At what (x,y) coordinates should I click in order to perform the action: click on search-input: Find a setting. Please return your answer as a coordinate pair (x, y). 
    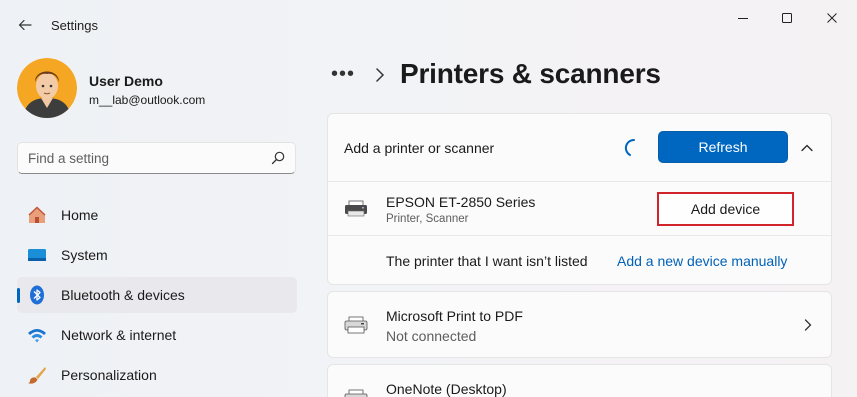
    Looking at the image, I should click on (156, 158).